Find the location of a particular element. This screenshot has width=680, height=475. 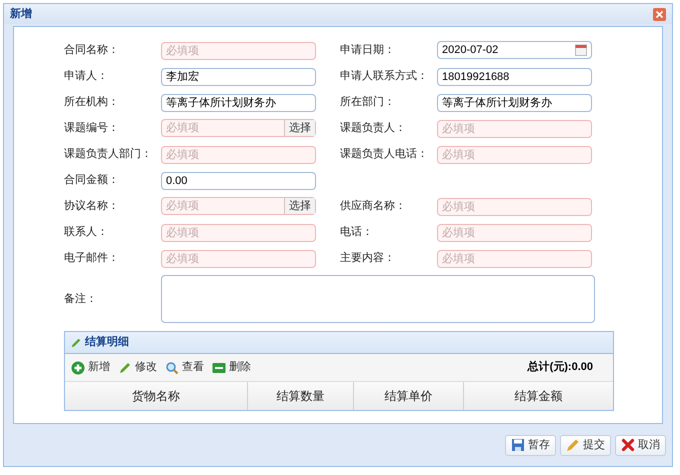

field-label: 电子邮件： is located at coordinates (92, 258).